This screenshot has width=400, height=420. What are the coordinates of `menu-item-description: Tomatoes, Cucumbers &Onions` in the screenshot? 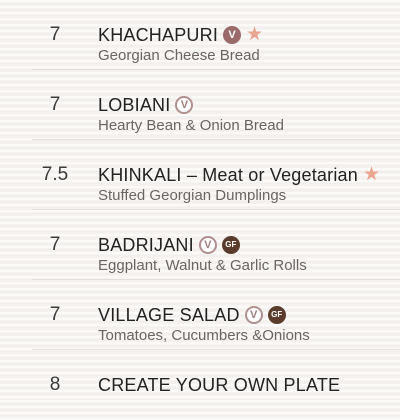 It's located at (204, 335).